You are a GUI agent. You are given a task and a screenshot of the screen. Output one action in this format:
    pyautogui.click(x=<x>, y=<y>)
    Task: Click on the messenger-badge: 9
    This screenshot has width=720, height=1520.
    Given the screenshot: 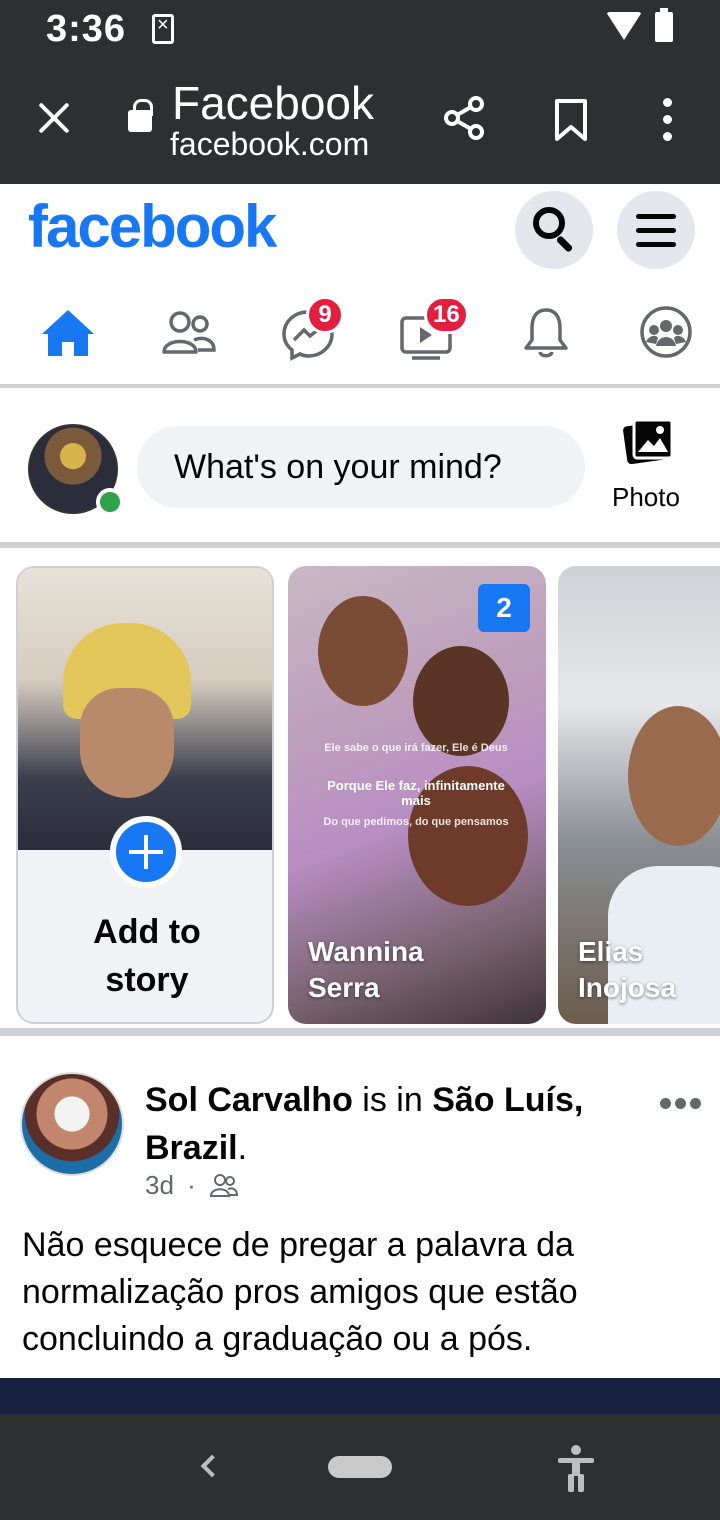 What is the action you would take?
    pyautogui.click(x=325, y=315)
    